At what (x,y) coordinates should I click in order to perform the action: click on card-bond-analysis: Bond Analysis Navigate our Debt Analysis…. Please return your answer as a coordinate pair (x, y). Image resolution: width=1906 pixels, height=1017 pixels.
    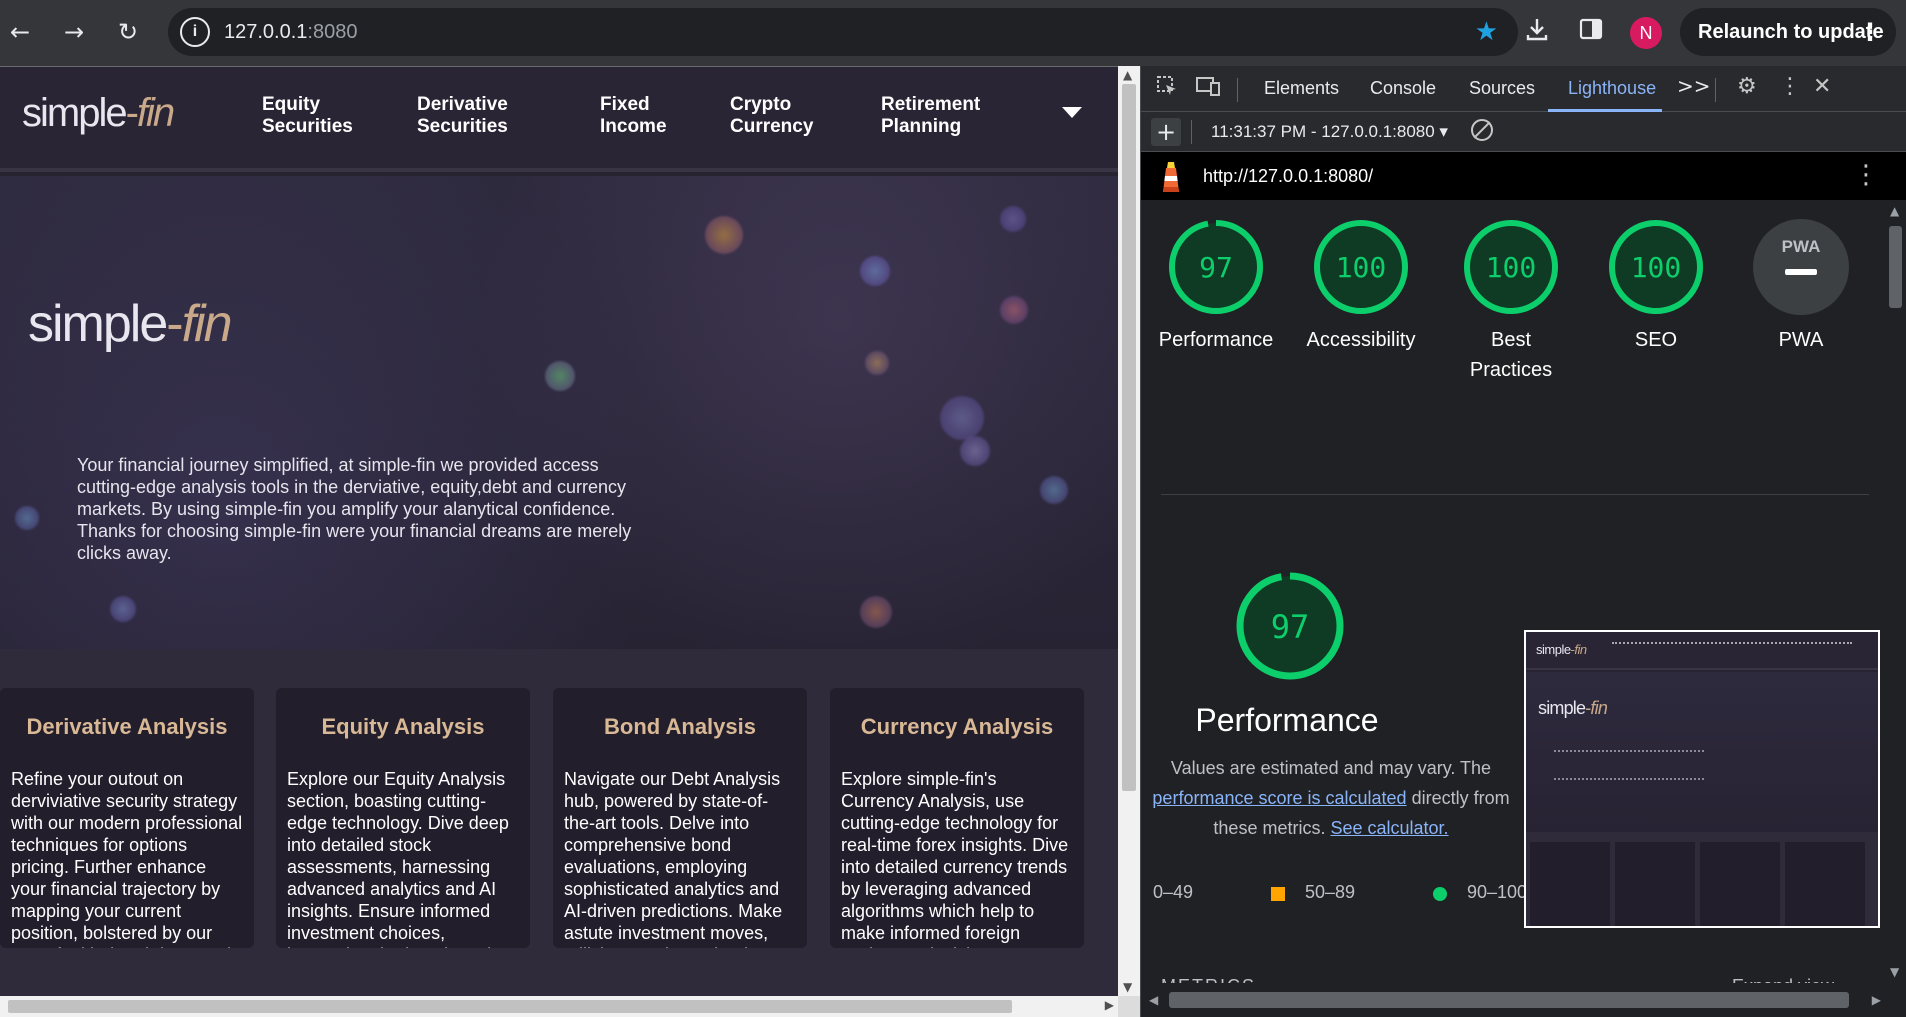
    Looking at the image, I should click on (680, 818).